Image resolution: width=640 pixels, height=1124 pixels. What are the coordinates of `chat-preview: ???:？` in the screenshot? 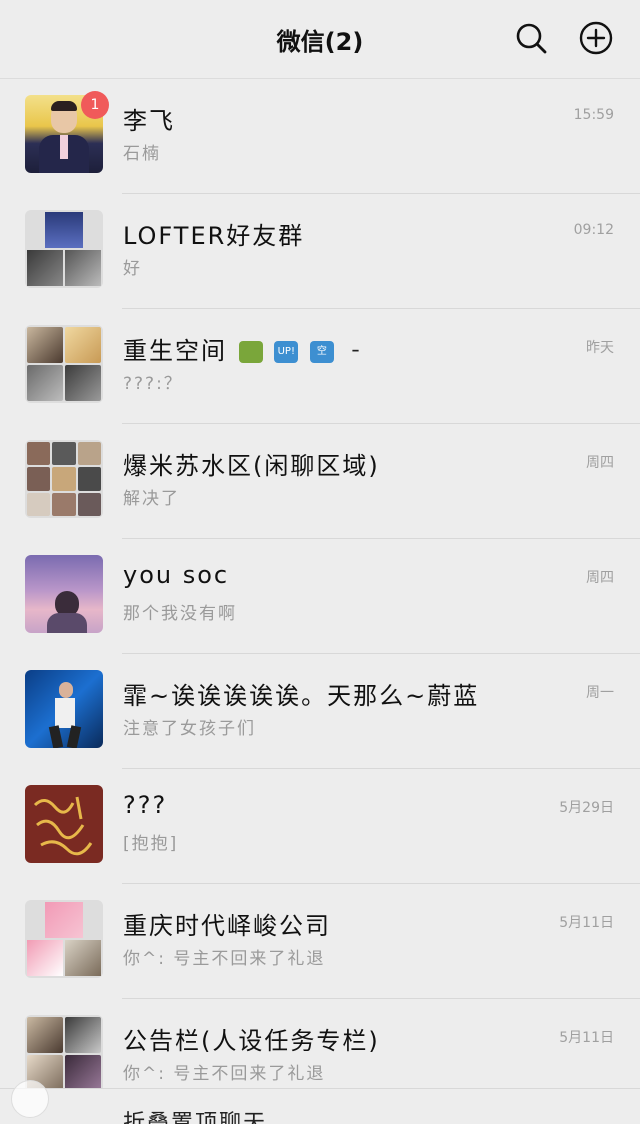 It's located at (153, 384).